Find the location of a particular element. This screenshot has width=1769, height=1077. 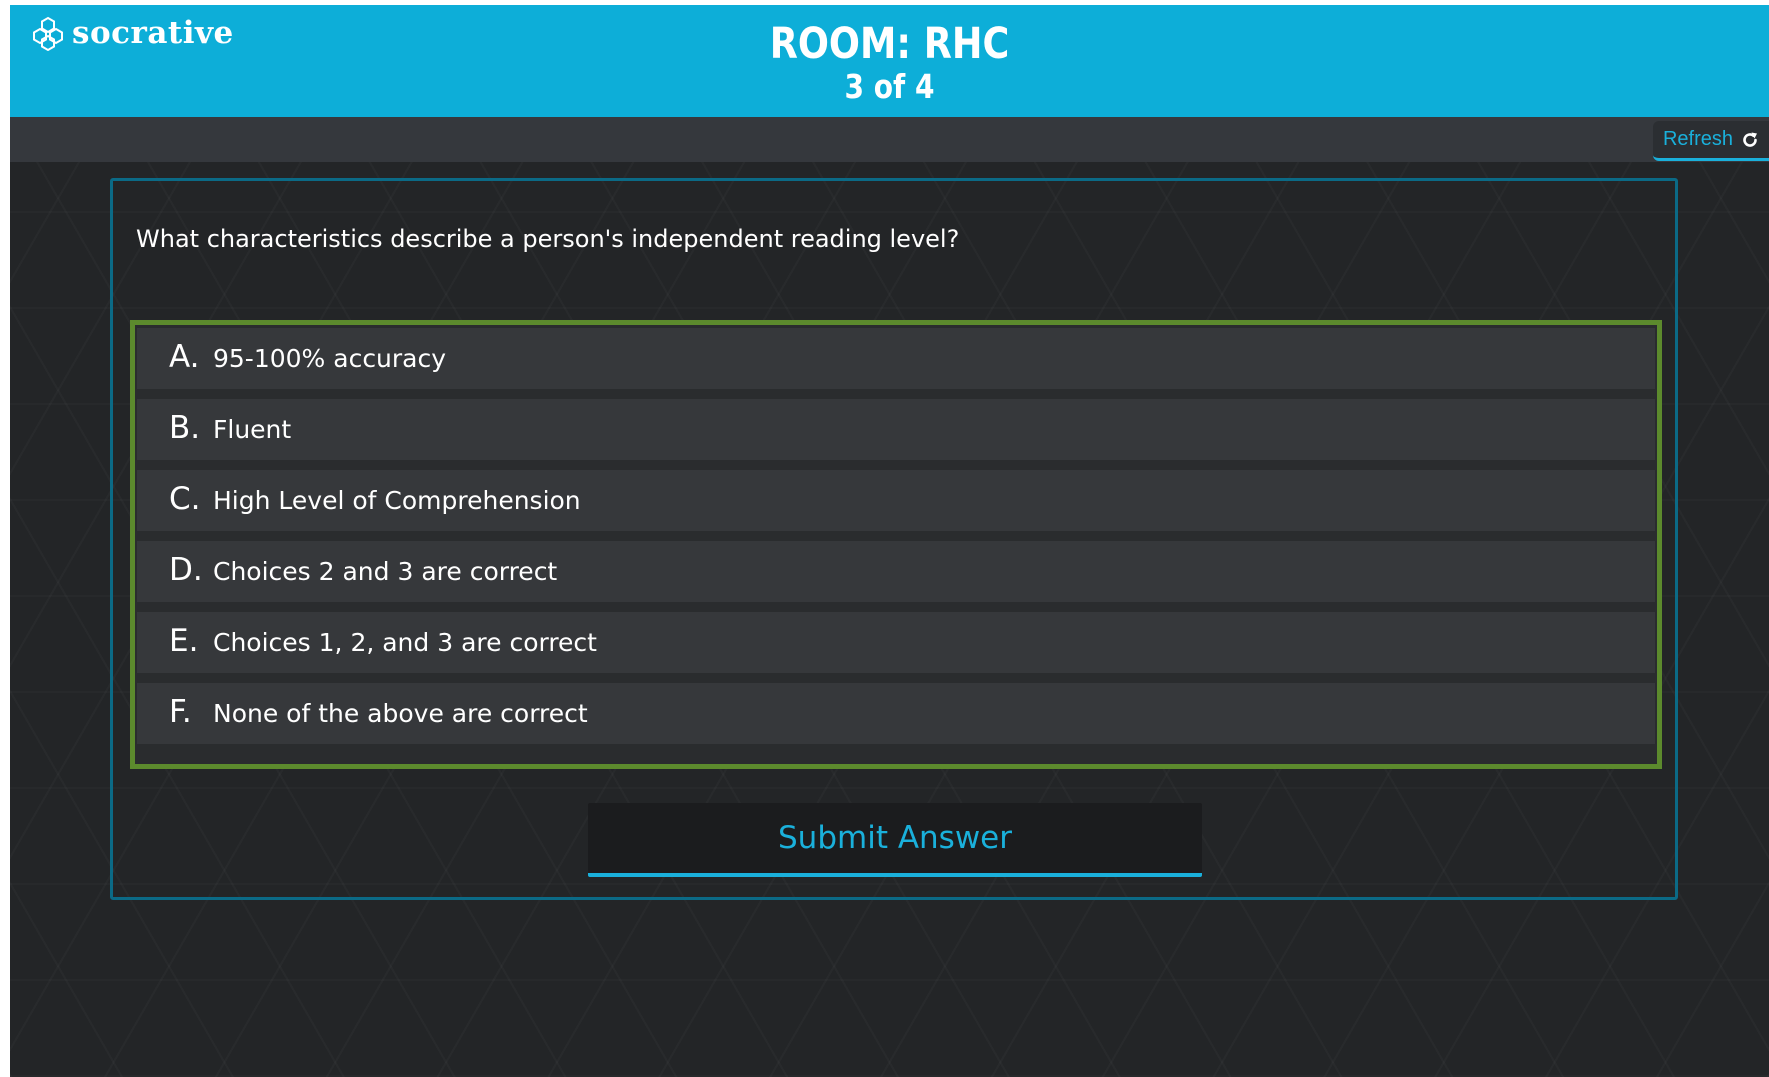

choice-text: High Level of Comprehension is located at coordinates (397, 500).